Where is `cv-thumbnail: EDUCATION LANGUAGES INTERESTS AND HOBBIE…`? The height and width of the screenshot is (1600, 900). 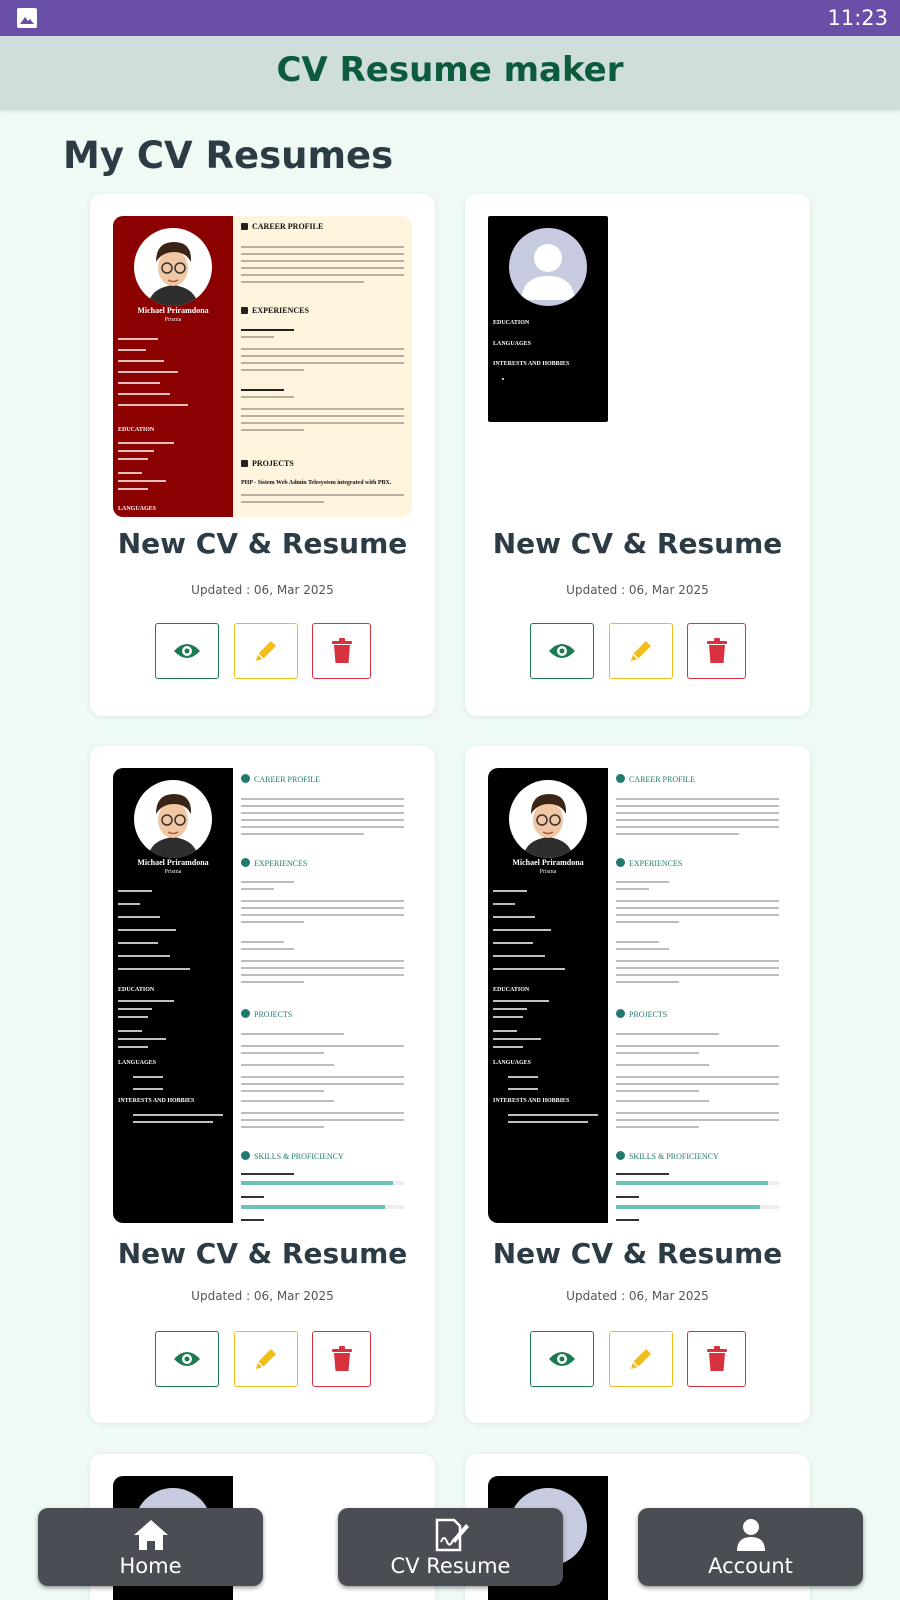
cv-thumbnail: EDUCATION LANGUAGES INTERESTS AND HOBBIE… is located at coordinates (548, 319).